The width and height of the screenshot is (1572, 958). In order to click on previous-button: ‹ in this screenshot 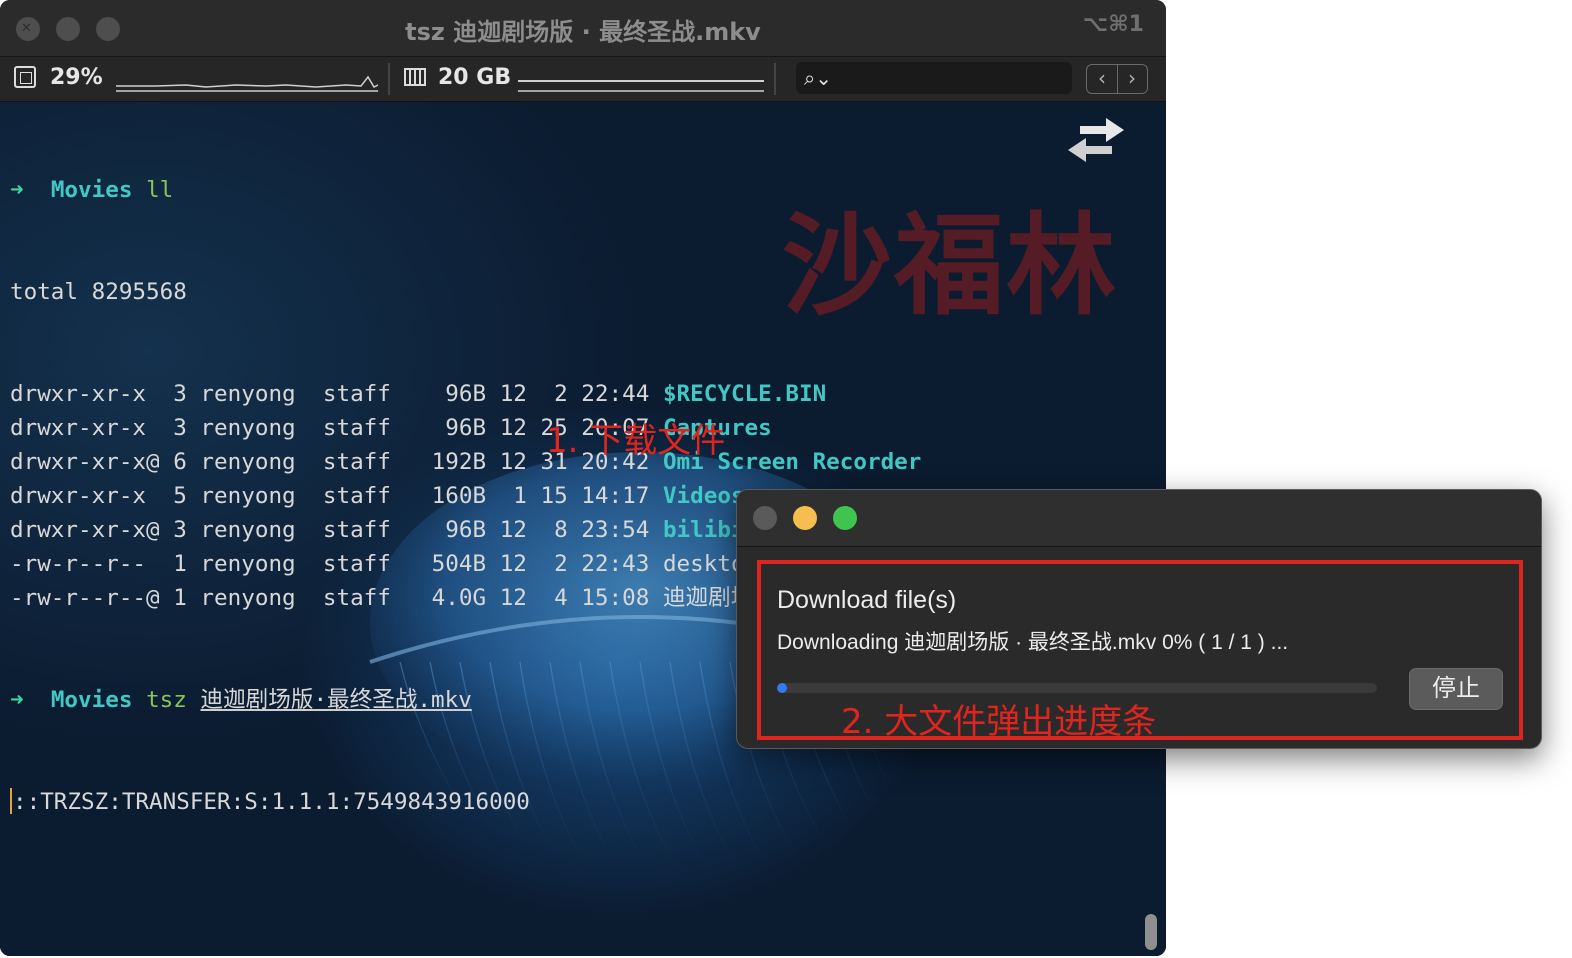, I will do `click(1102, 79)`.